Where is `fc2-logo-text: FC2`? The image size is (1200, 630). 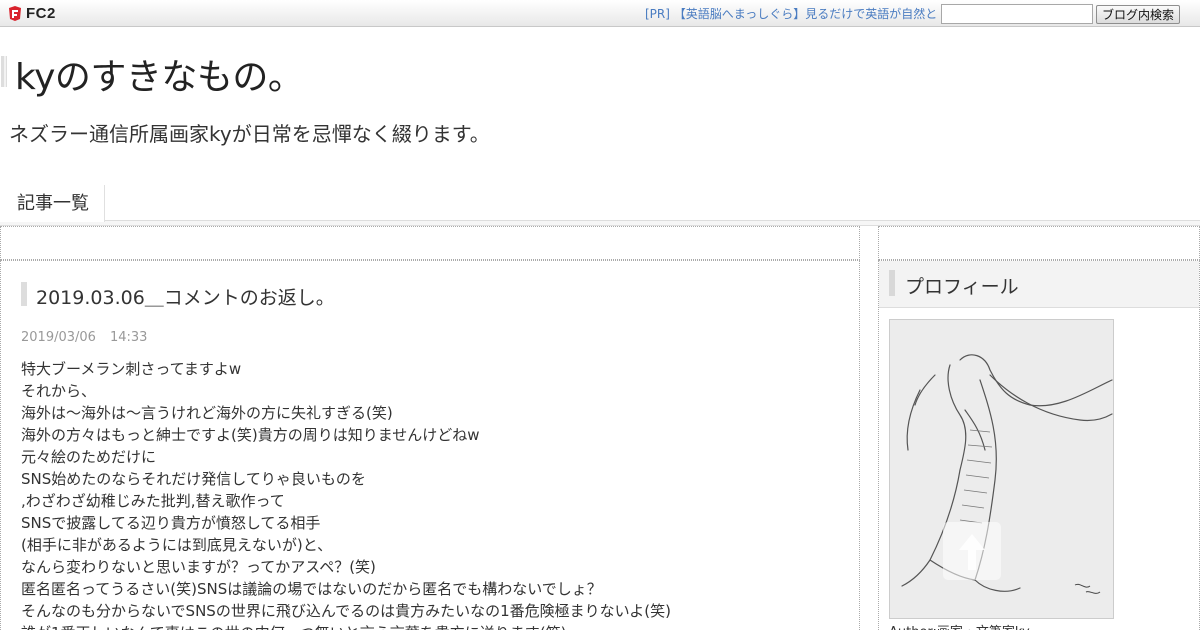
fc2-logo-text: FC2 is located at coordinates (41, 13).